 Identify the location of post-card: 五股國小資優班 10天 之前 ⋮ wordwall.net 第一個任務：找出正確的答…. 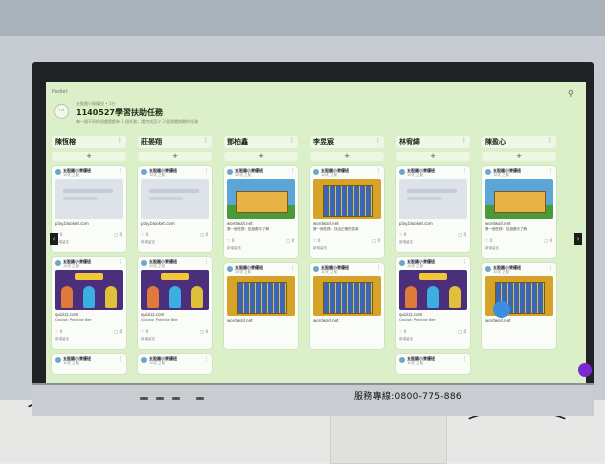
(347, 212).